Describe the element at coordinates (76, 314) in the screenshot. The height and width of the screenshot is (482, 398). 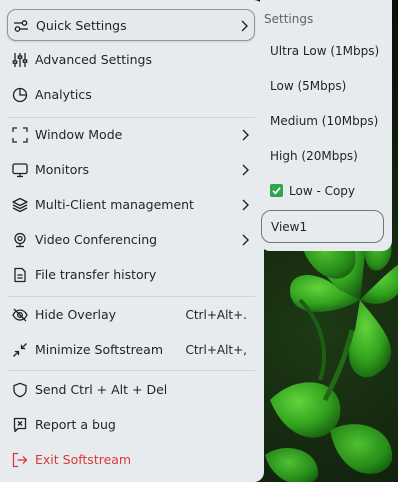
I see `menu-item-label: Hide Overlay` at that location.